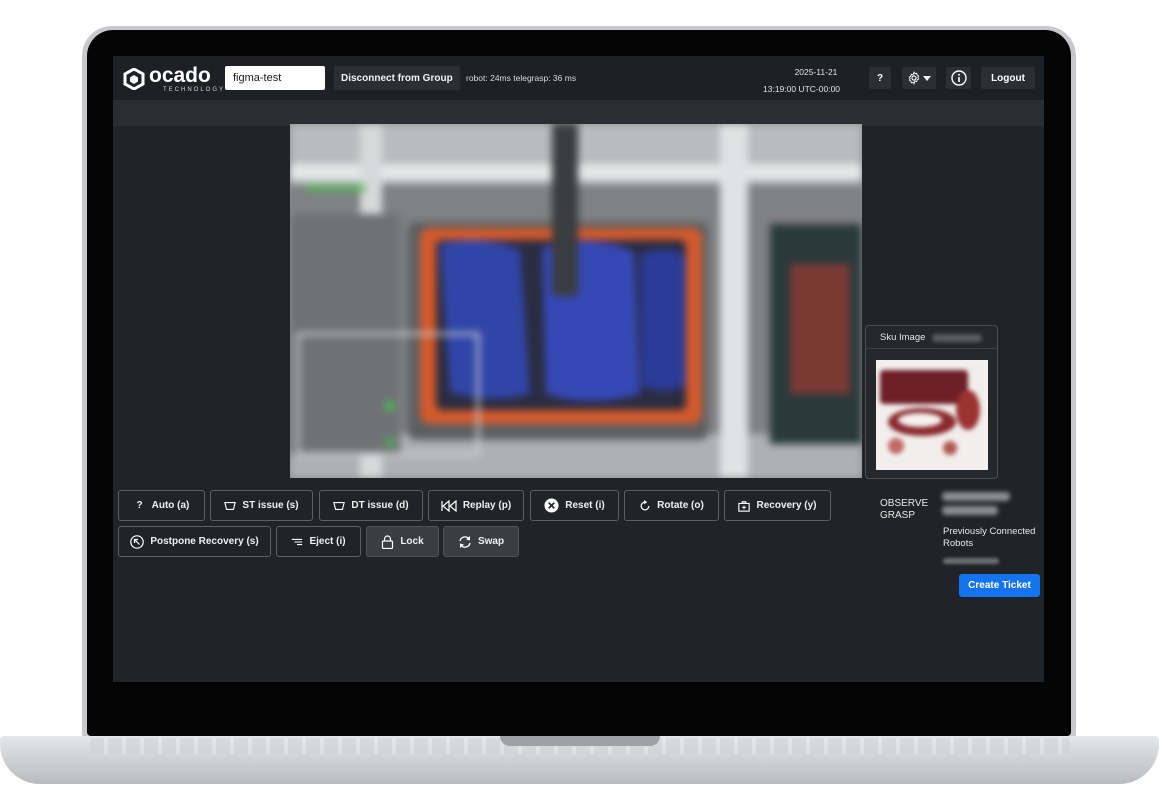  What do you see at coordinates (880, 78) in the screenshot?
I see `help-button: ?` at bounding box center [880, 78].